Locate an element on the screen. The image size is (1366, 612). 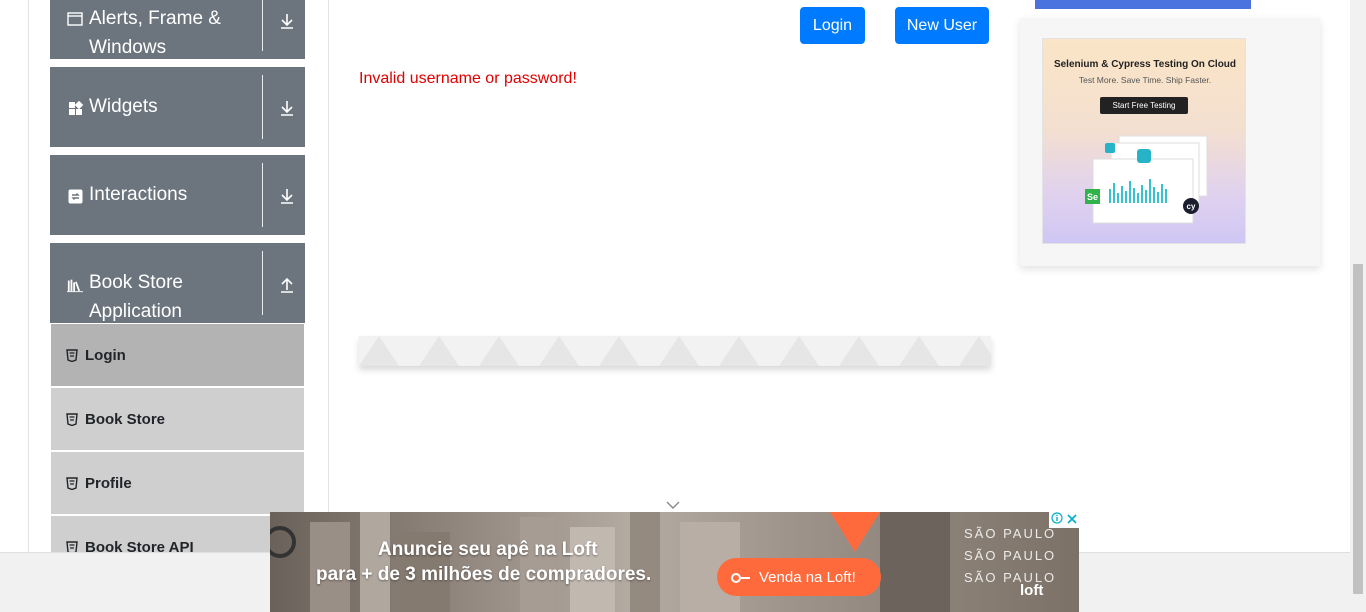
group-label: Book Store Application is located at coordinates (136, 297).